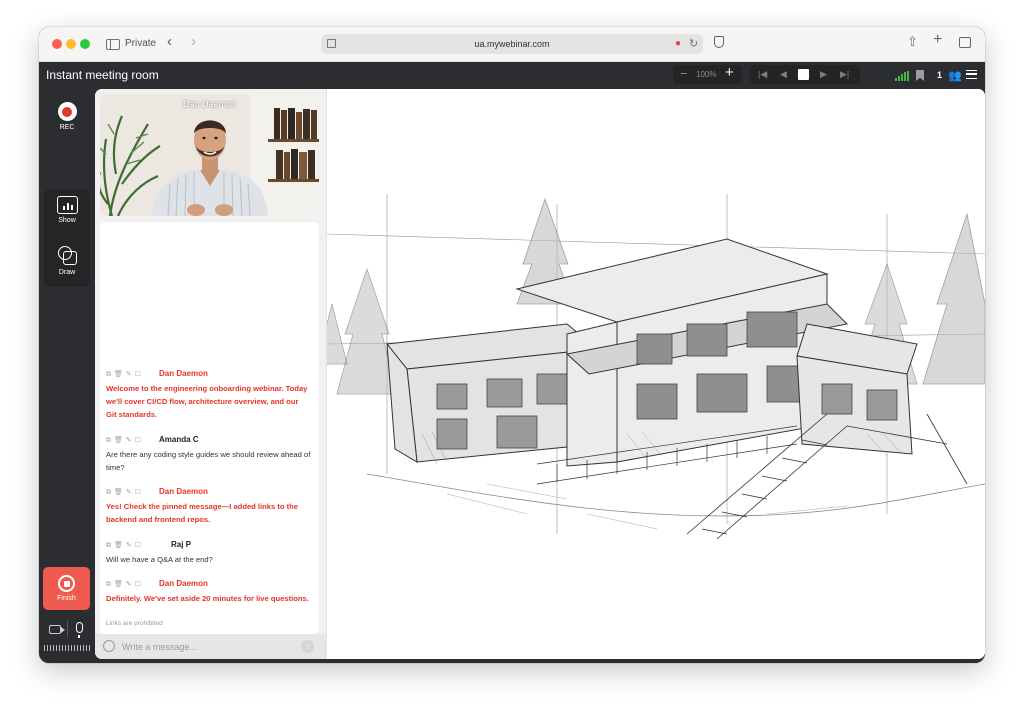  What do you see at coordinates (67, 127) in the screenshot?
I see `record-label: REC` at bounding box center [67, 127].